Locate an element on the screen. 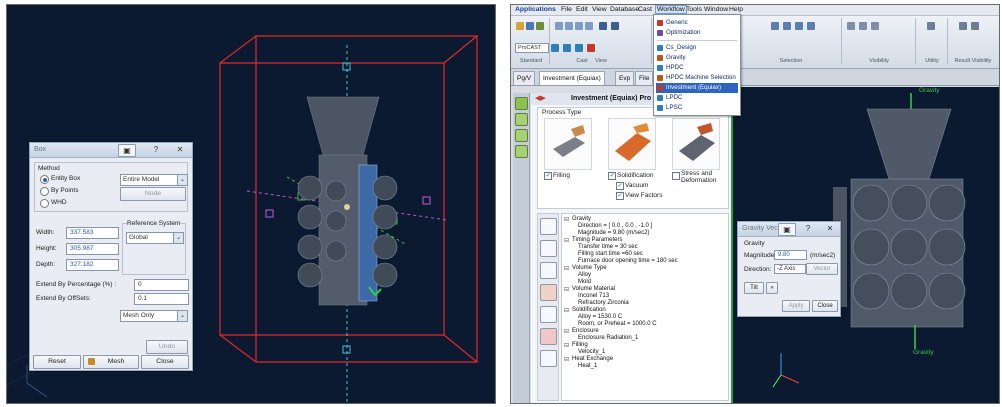 The height and width of the screenshot is (407, 1002). utility-icon is located at coordinates (931, 26).